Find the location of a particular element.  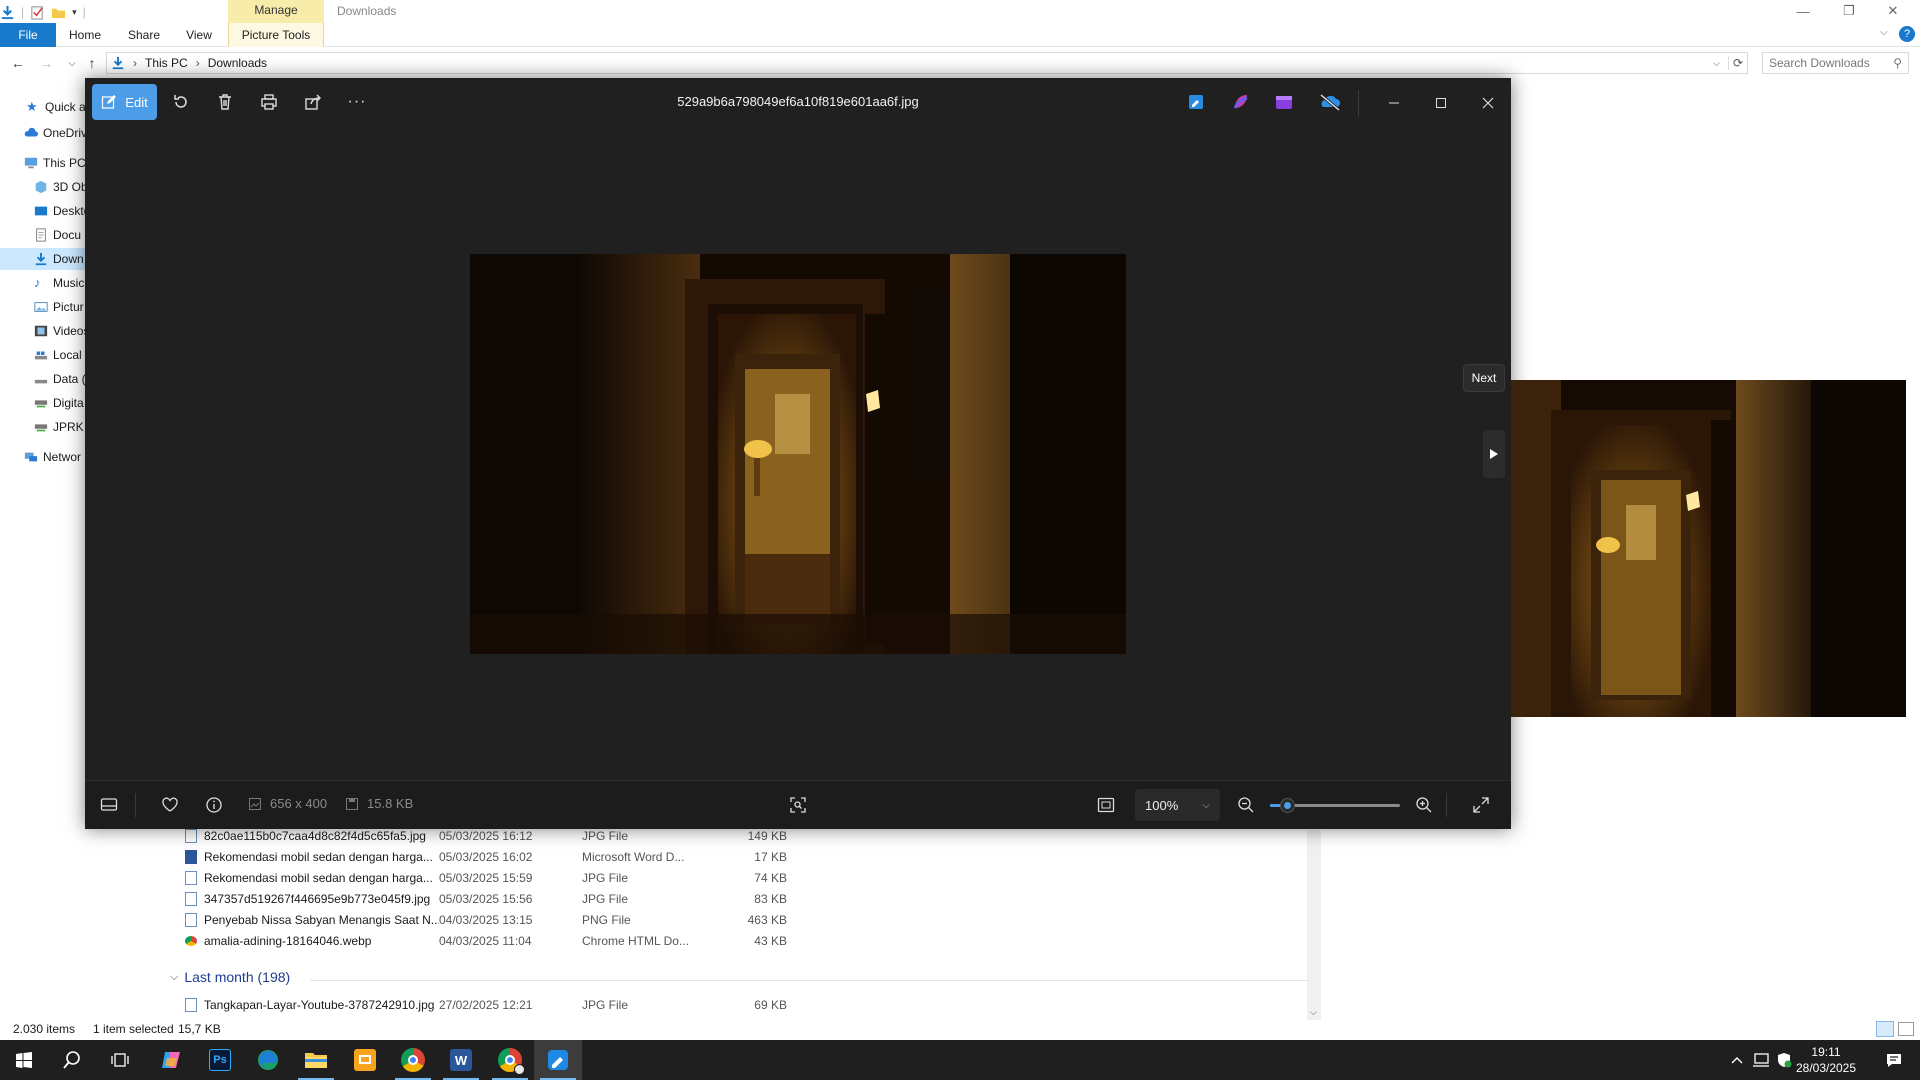

edge-app is located at coordinates (268, 1060).